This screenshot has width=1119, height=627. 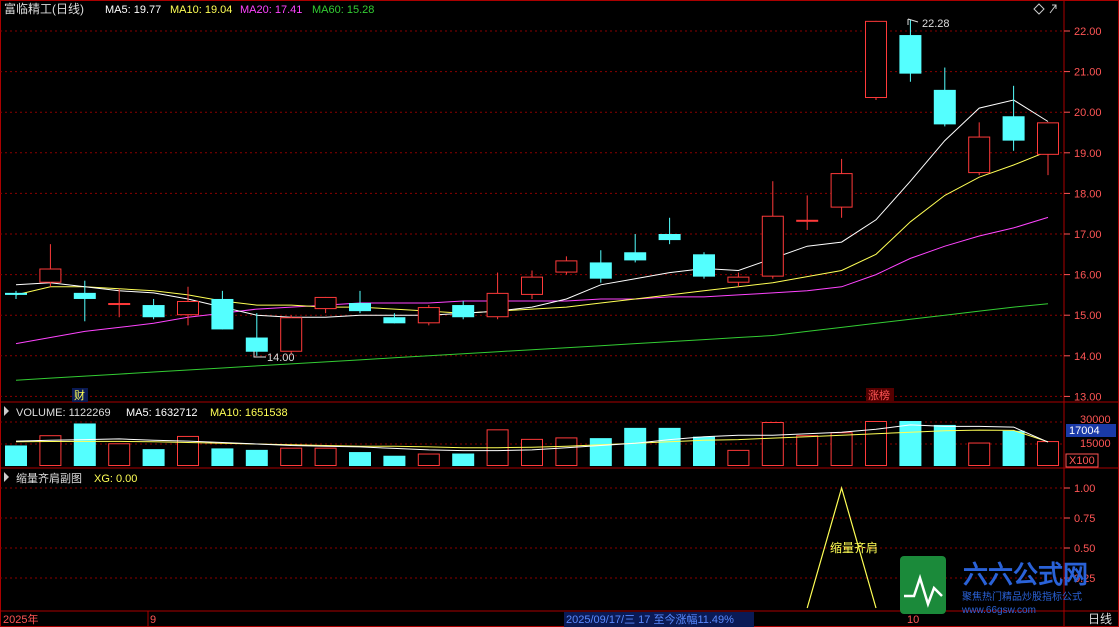 I want to click on indicator-collapse-icon, so click(x=6, y=477).